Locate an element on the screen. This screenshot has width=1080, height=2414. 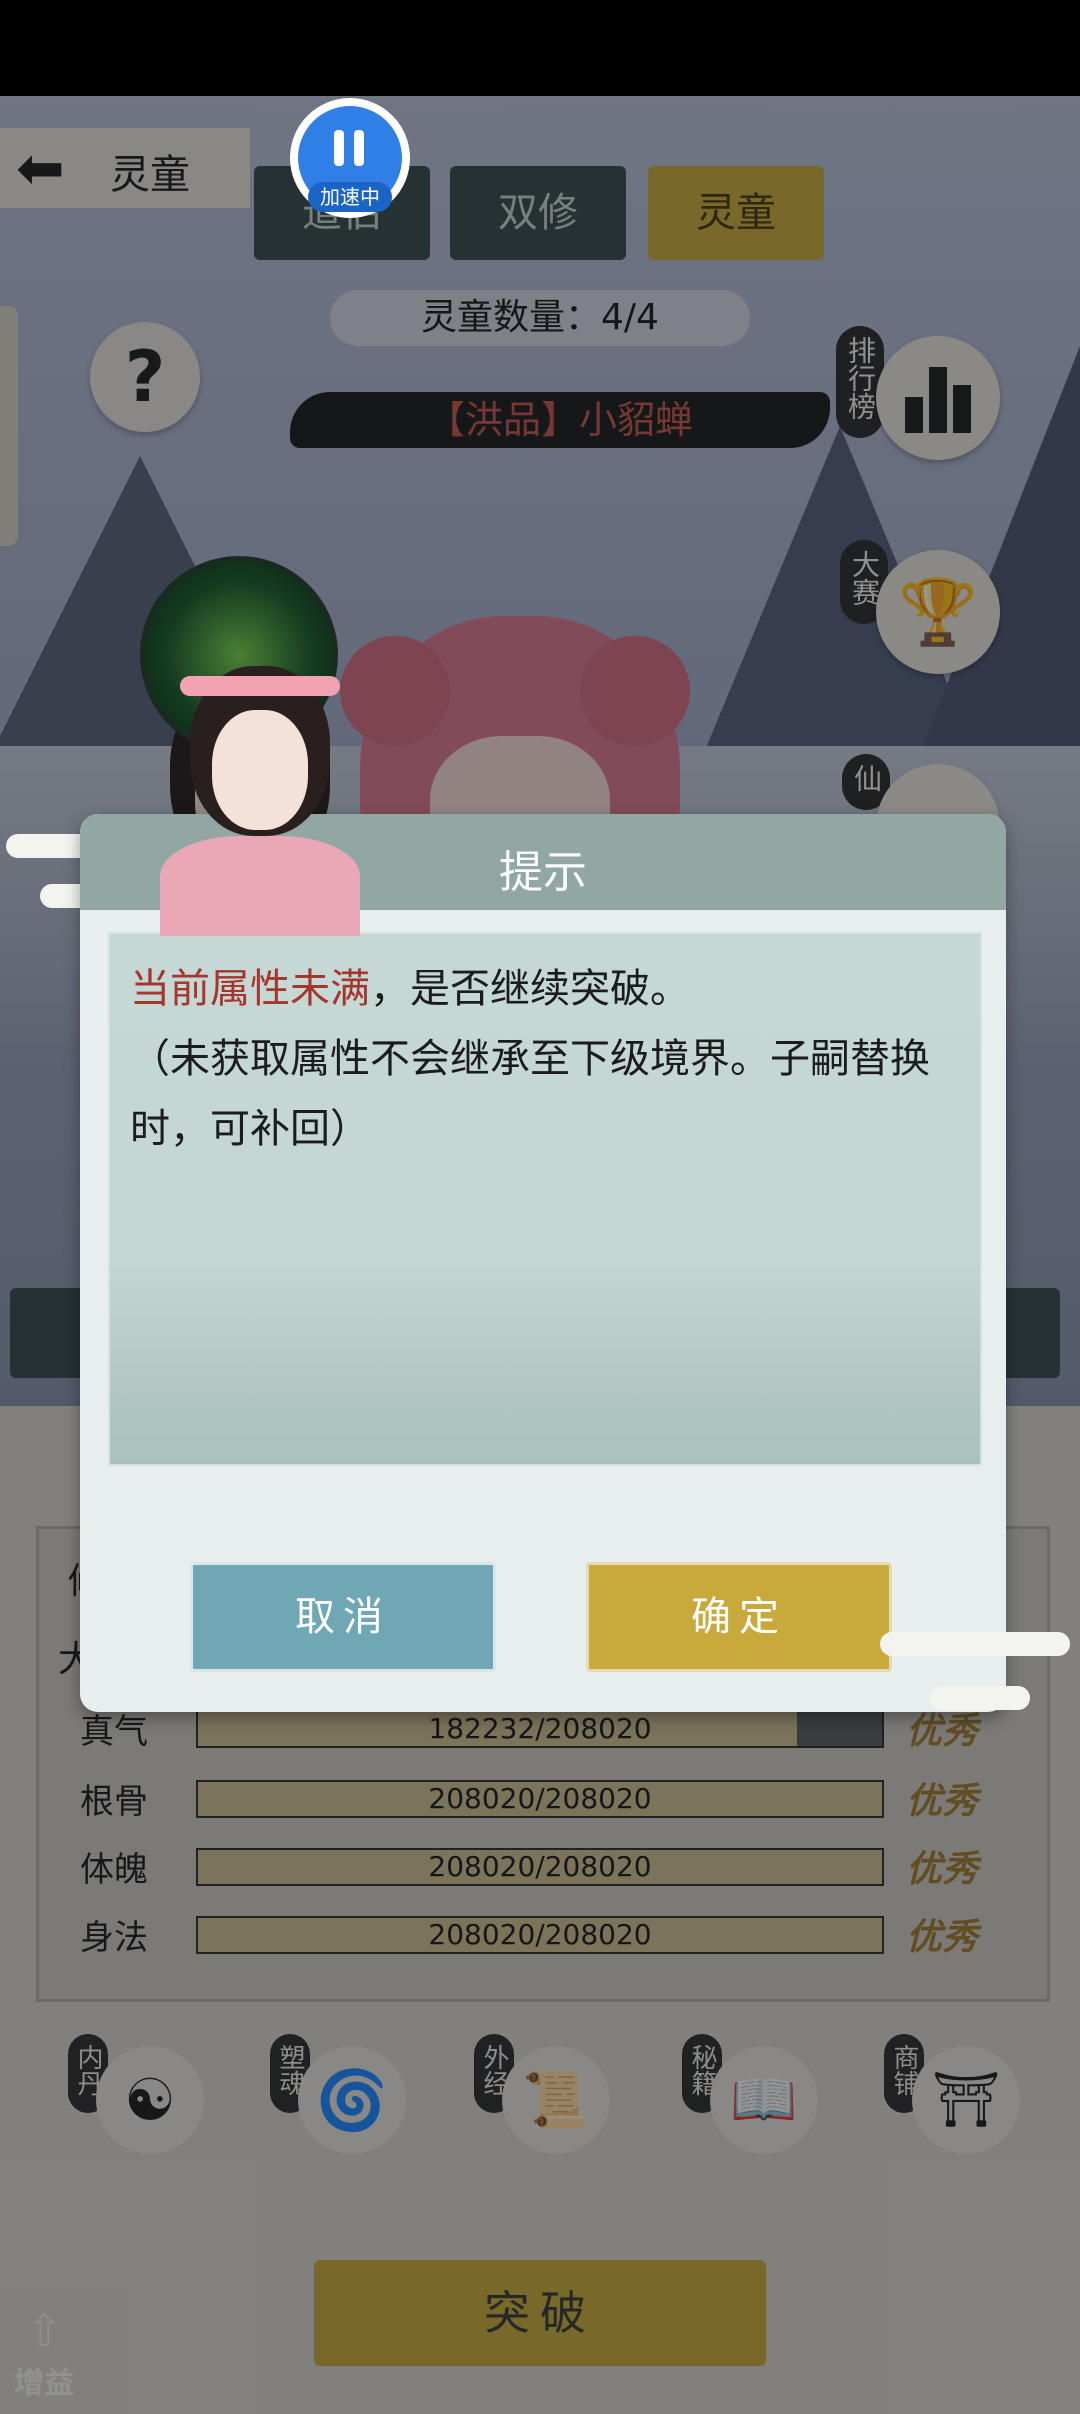
status-bar is located at coordinates (540, 48).